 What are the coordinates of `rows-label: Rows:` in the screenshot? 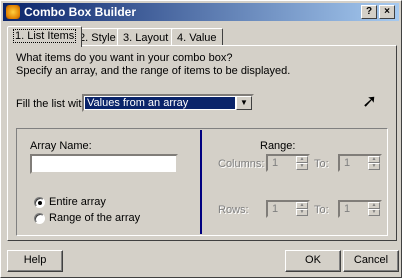 It's located at (233, 210).